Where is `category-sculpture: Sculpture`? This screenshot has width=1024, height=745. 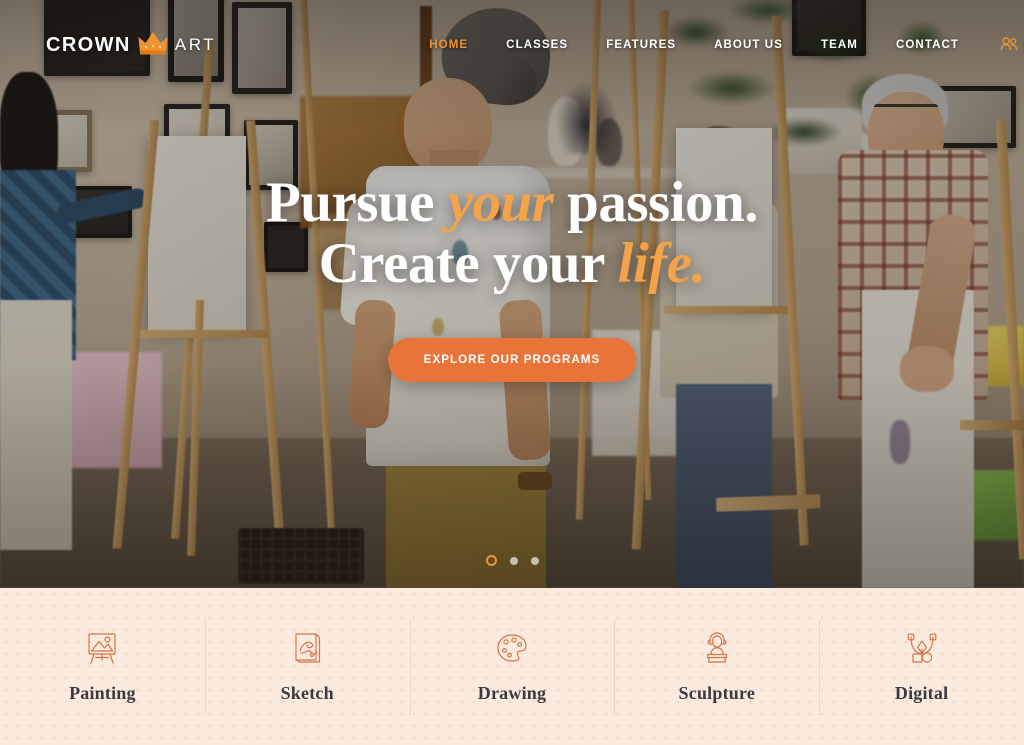 category-sculpture: Sculpture is located at coordinates (716, 667).